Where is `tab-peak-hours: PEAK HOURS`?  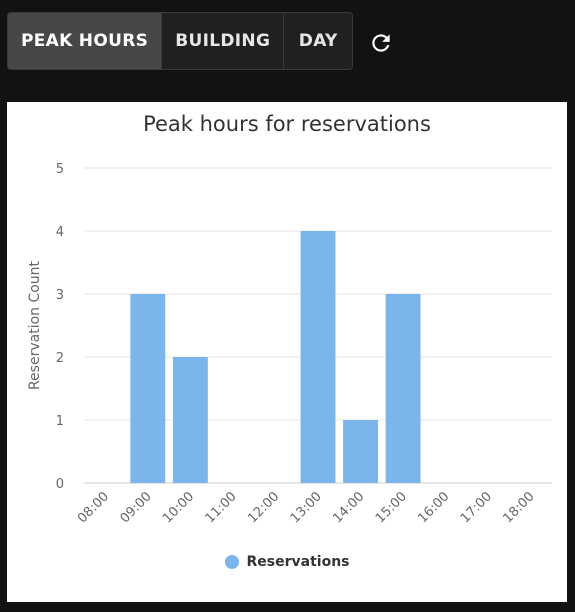 tab-peak-hours: PEAK HOURS is located at coordinates (85, 41).